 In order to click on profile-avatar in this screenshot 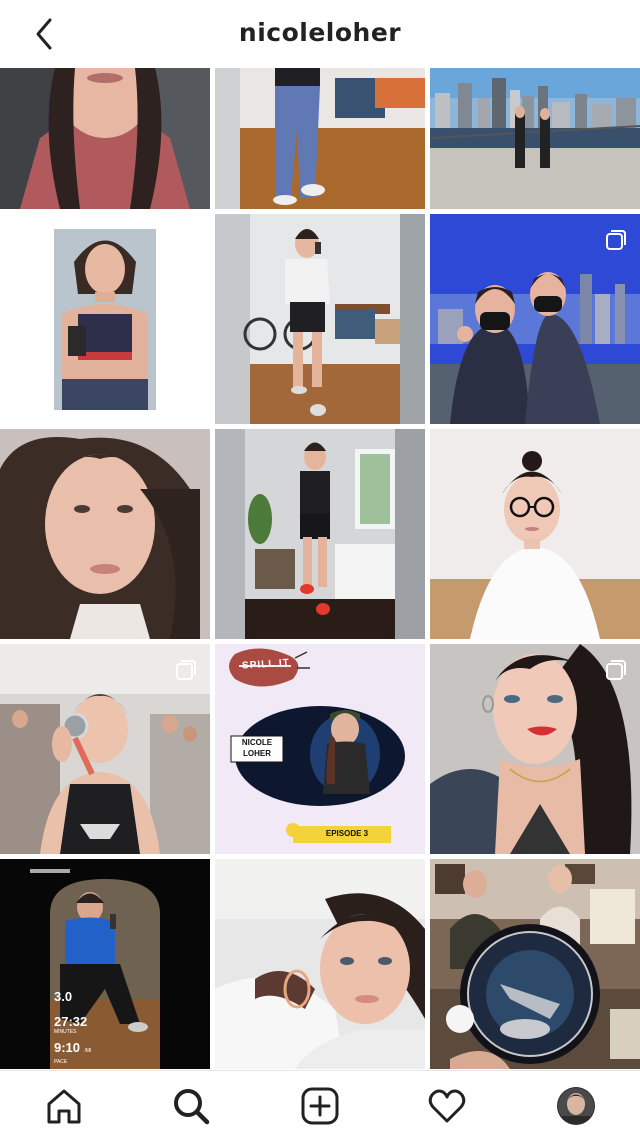, I will do `click(576, 1106)`.